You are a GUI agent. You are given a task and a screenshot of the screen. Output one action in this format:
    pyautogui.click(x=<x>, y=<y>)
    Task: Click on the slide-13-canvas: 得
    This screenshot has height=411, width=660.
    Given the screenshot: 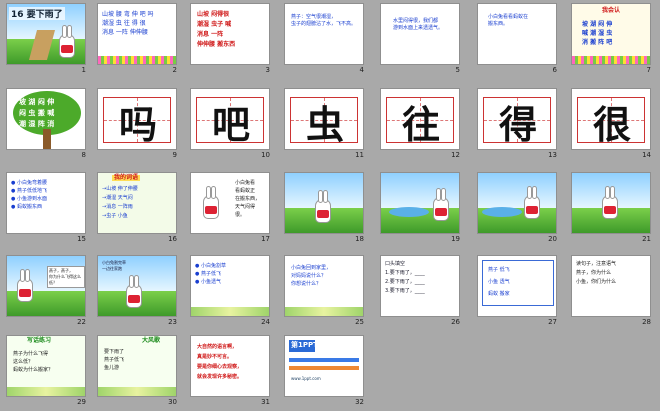 What is the action you would take?
    pyautogui.click(x=517, y=119)
    